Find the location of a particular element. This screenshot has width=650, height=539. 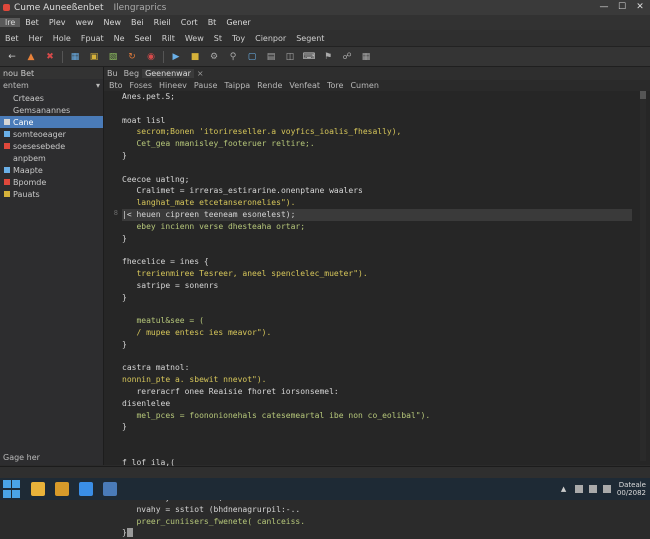

menu-item: Ne is located at coordinates (119, 38).